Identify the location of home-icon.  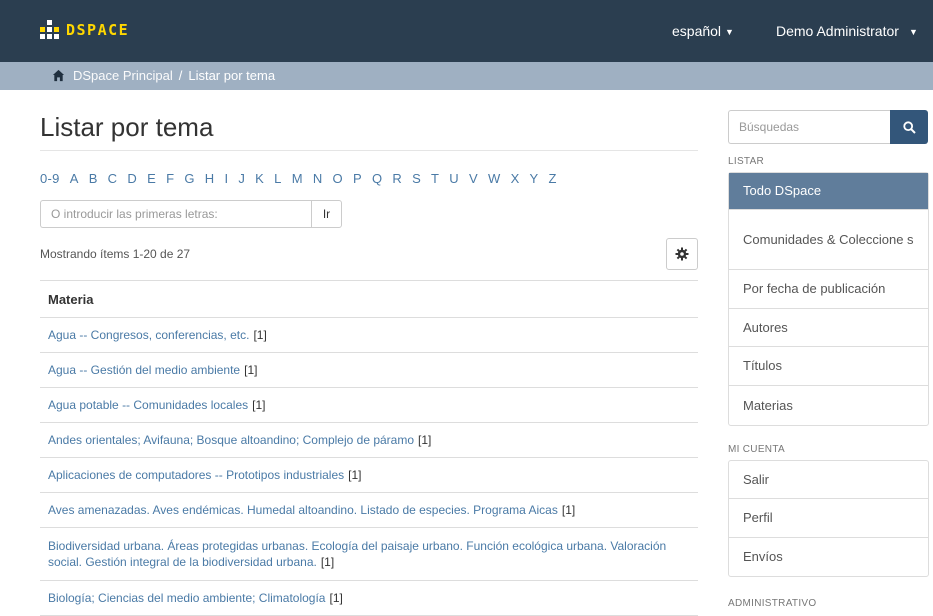
(58, 75).